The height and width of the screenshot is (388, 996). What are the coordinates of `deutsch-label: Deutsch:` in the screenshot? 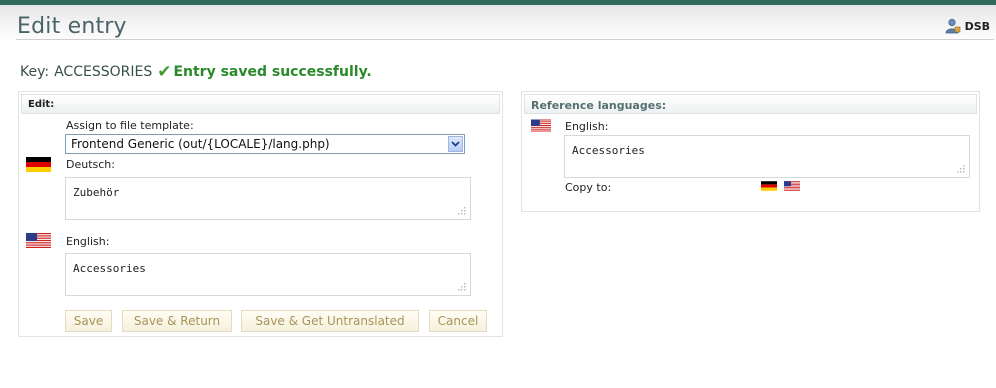 It's located at (90, 164).